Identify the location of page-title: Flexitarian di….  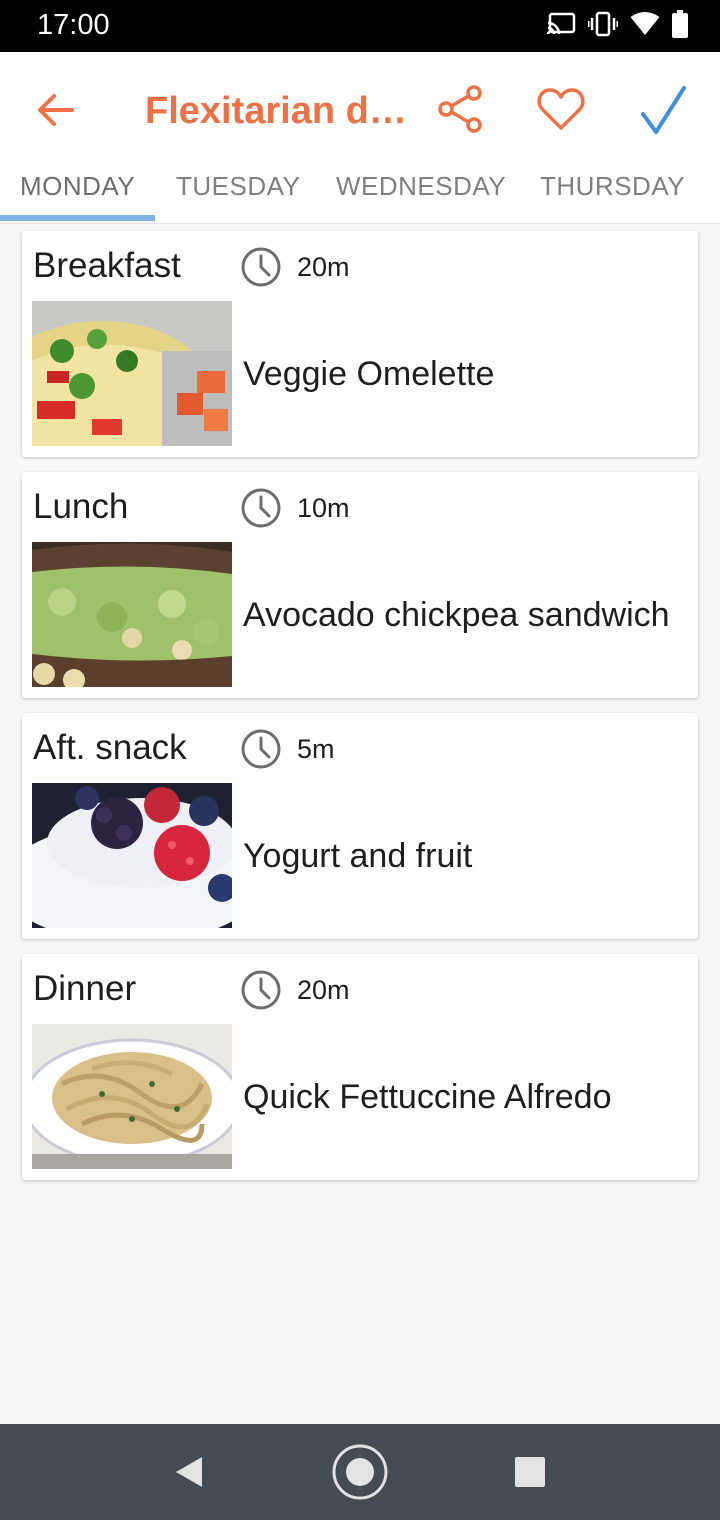
(276, 111).